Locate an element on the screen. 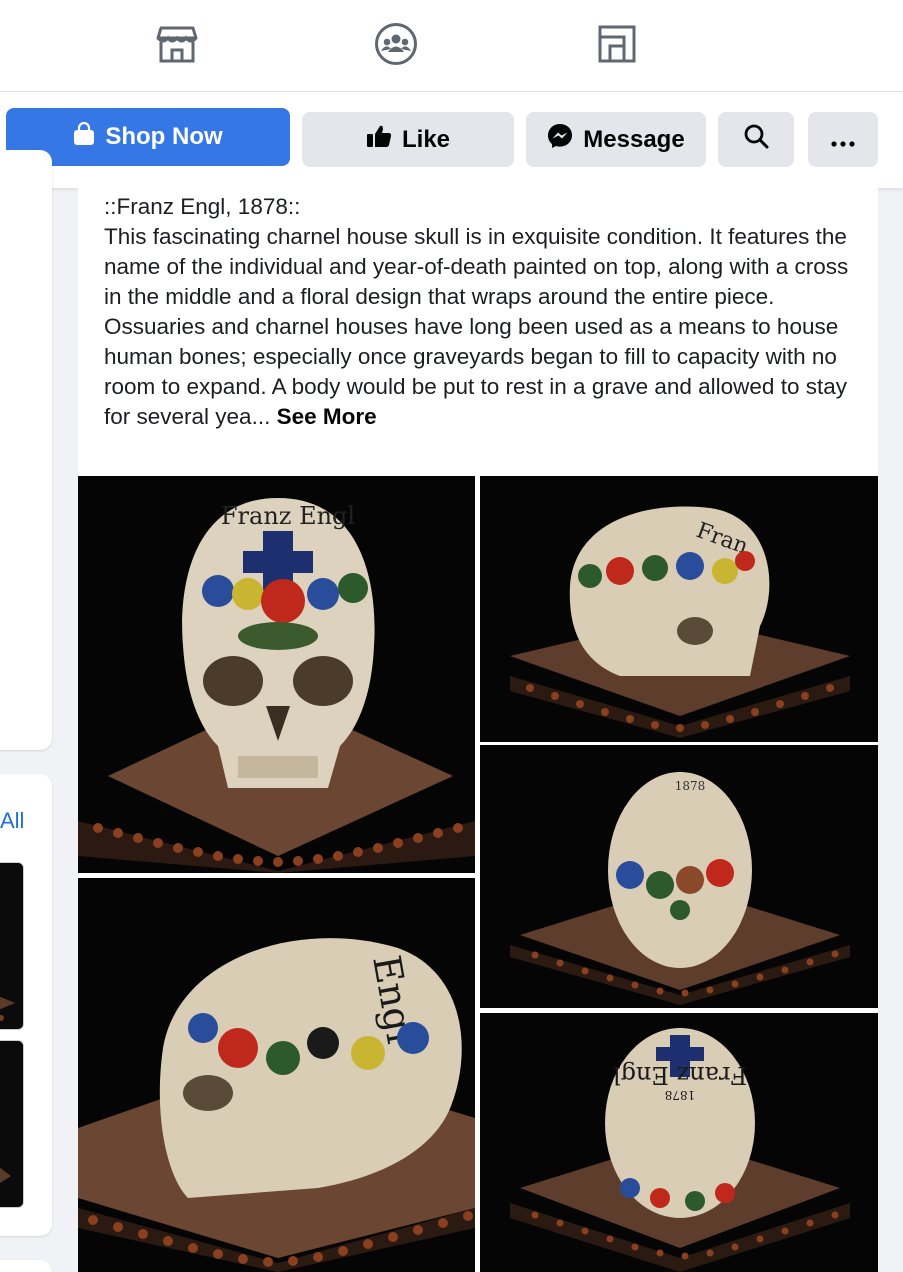 The width and height of the screenshot is (903, 1272). top-navigation is located at coordinates (451, 46).